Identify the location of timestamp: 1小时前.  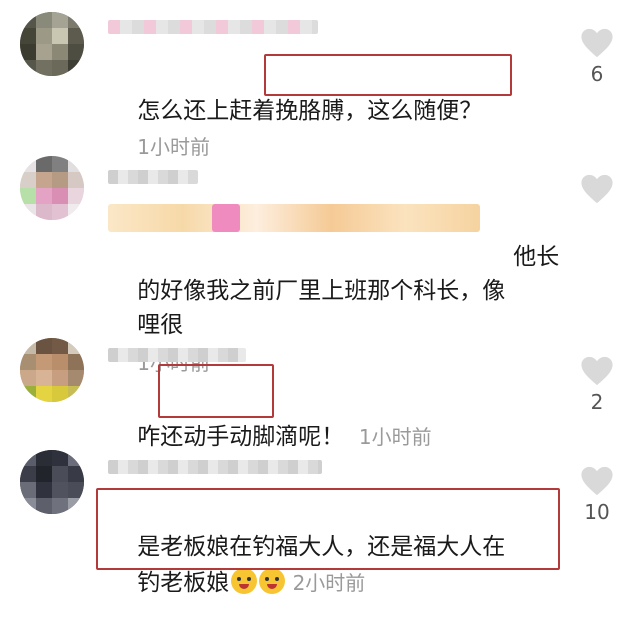
(395, 437).